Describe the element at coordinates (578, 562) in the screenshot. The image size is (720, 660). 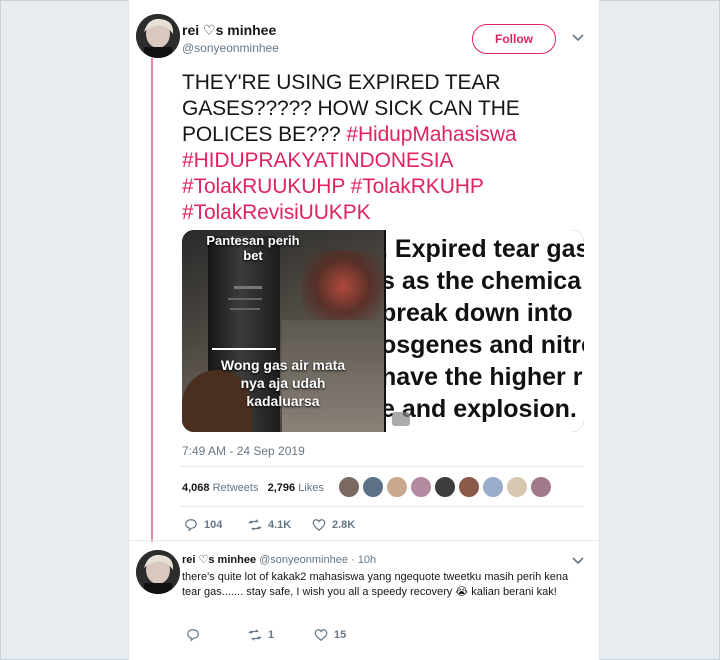
I see `reply-chevron-down-icon` at that location.